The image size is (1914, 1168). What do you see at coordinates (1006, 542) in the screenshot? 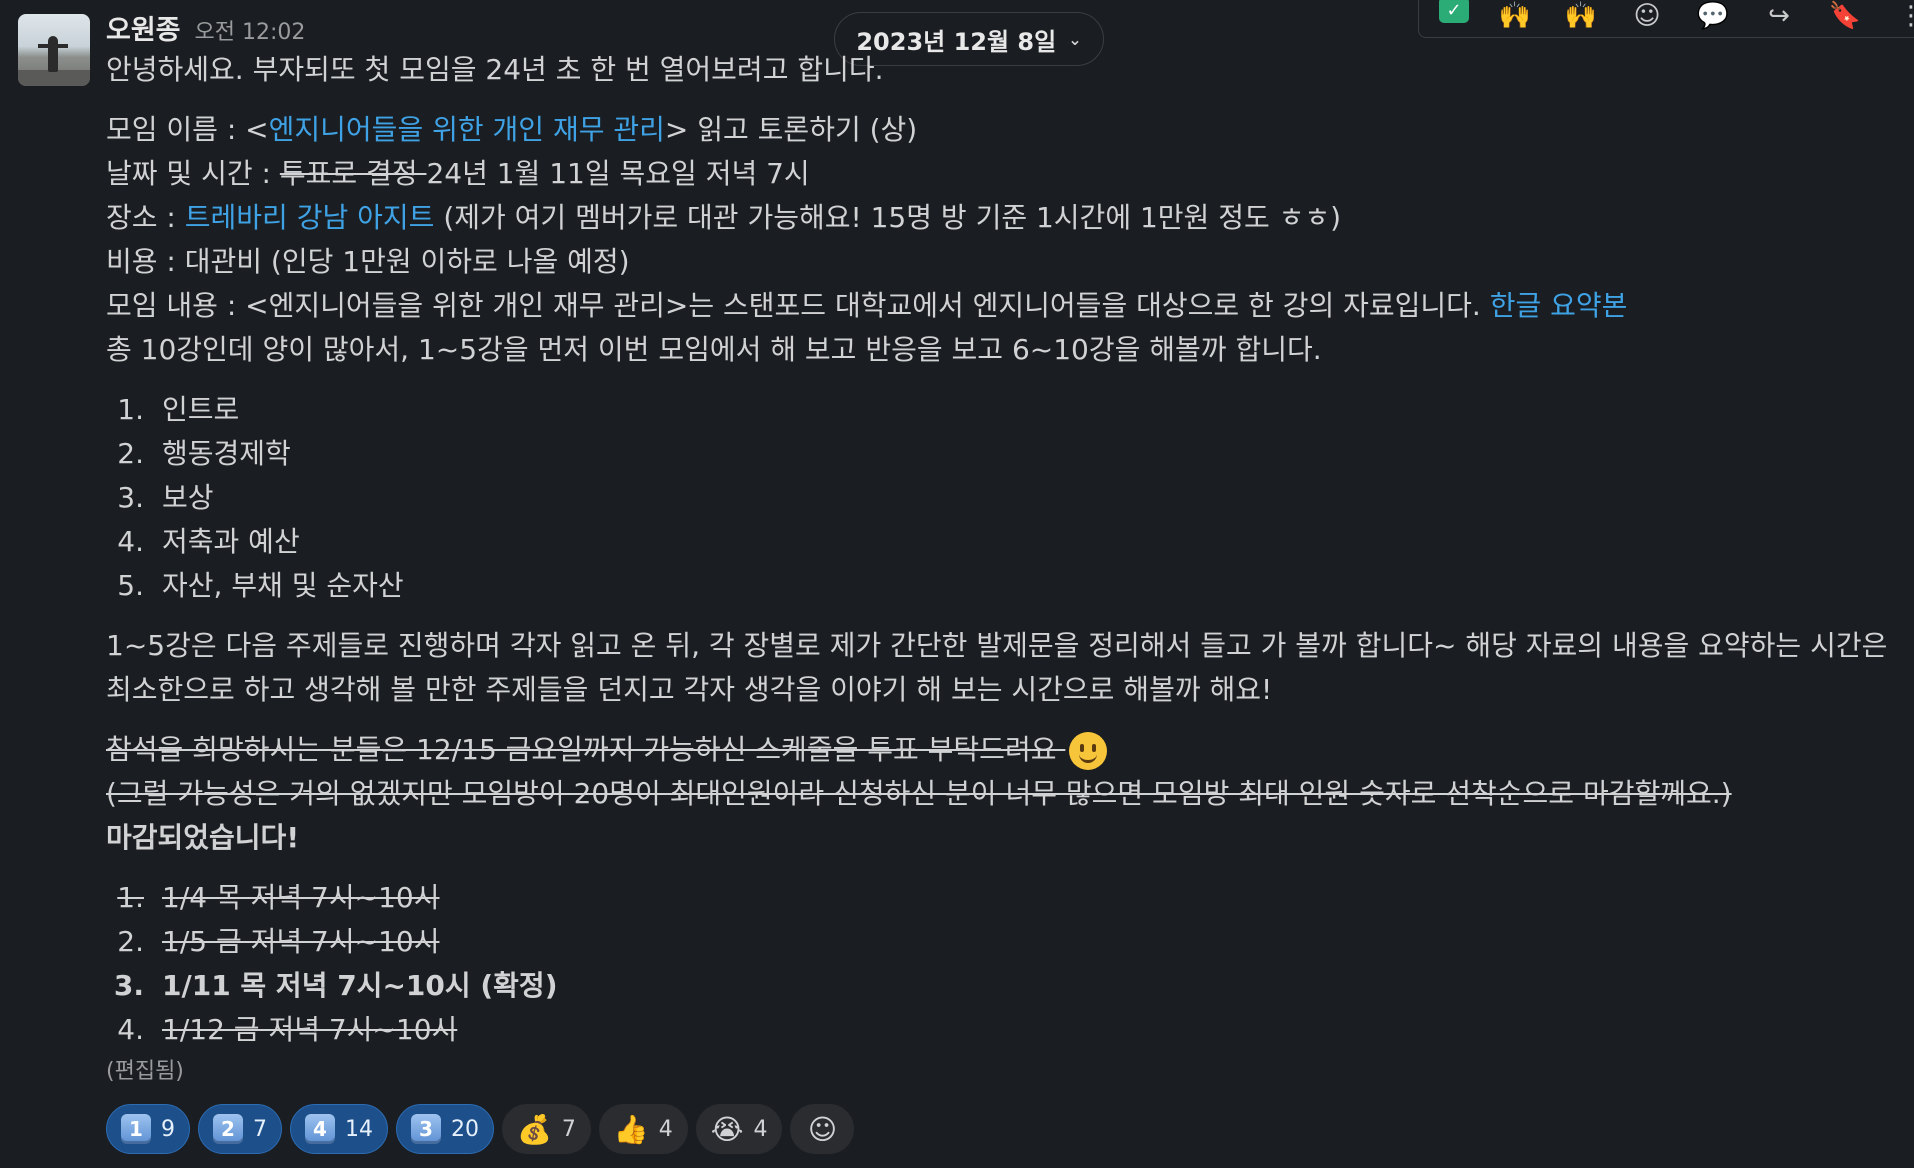
I see `list-item: 4. 저축과 예산` at bounding box center [1006, 542].